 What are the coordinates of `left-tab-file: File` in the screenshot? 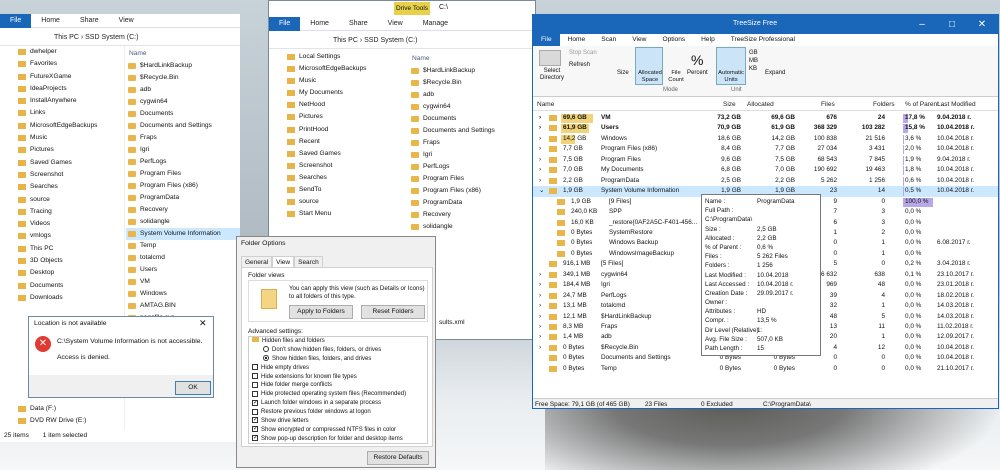 It's located at (16, 21).